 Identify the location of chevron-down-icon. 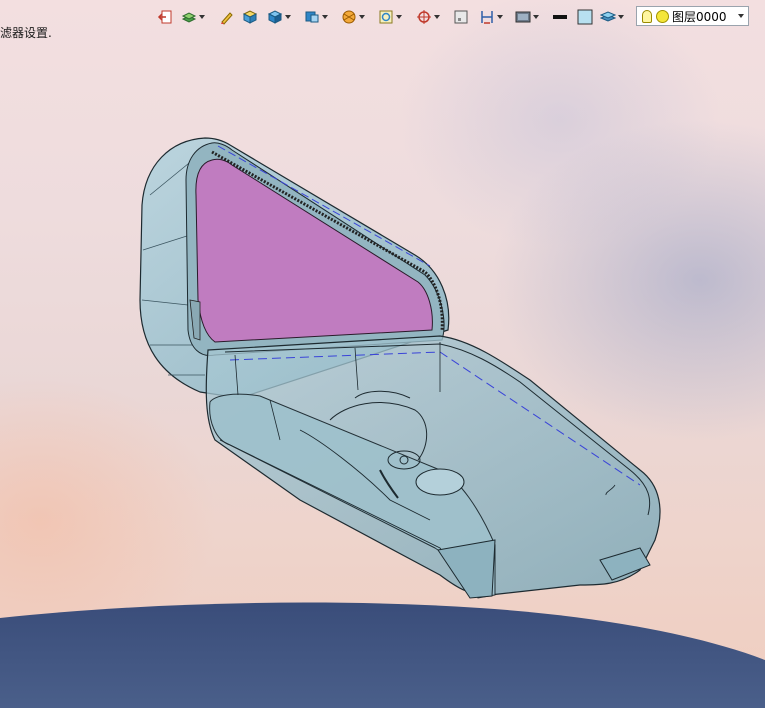
(741, 16).